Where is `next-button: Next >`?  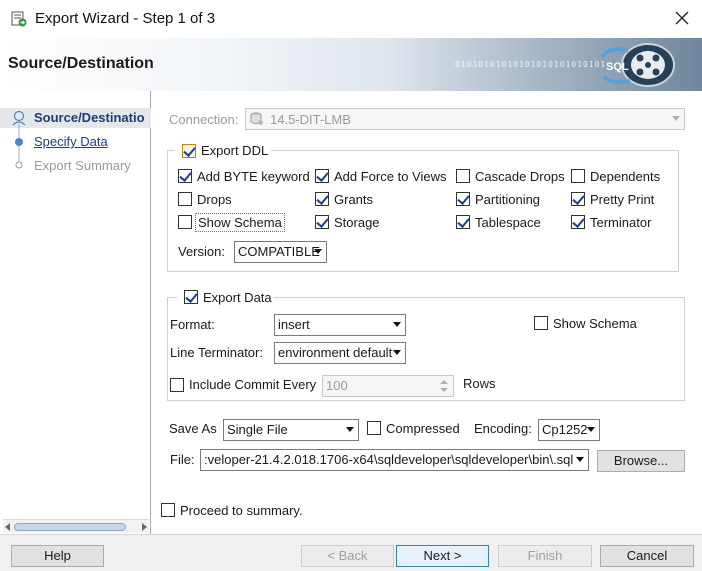
next-button: Next > is located at coordinates (442, 556).